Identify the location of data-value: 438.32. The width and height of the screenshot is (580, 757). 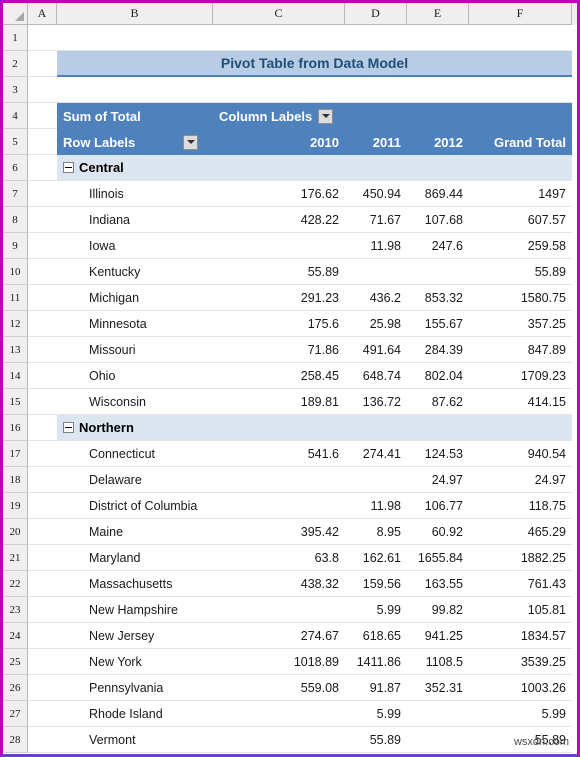
(279, 584).